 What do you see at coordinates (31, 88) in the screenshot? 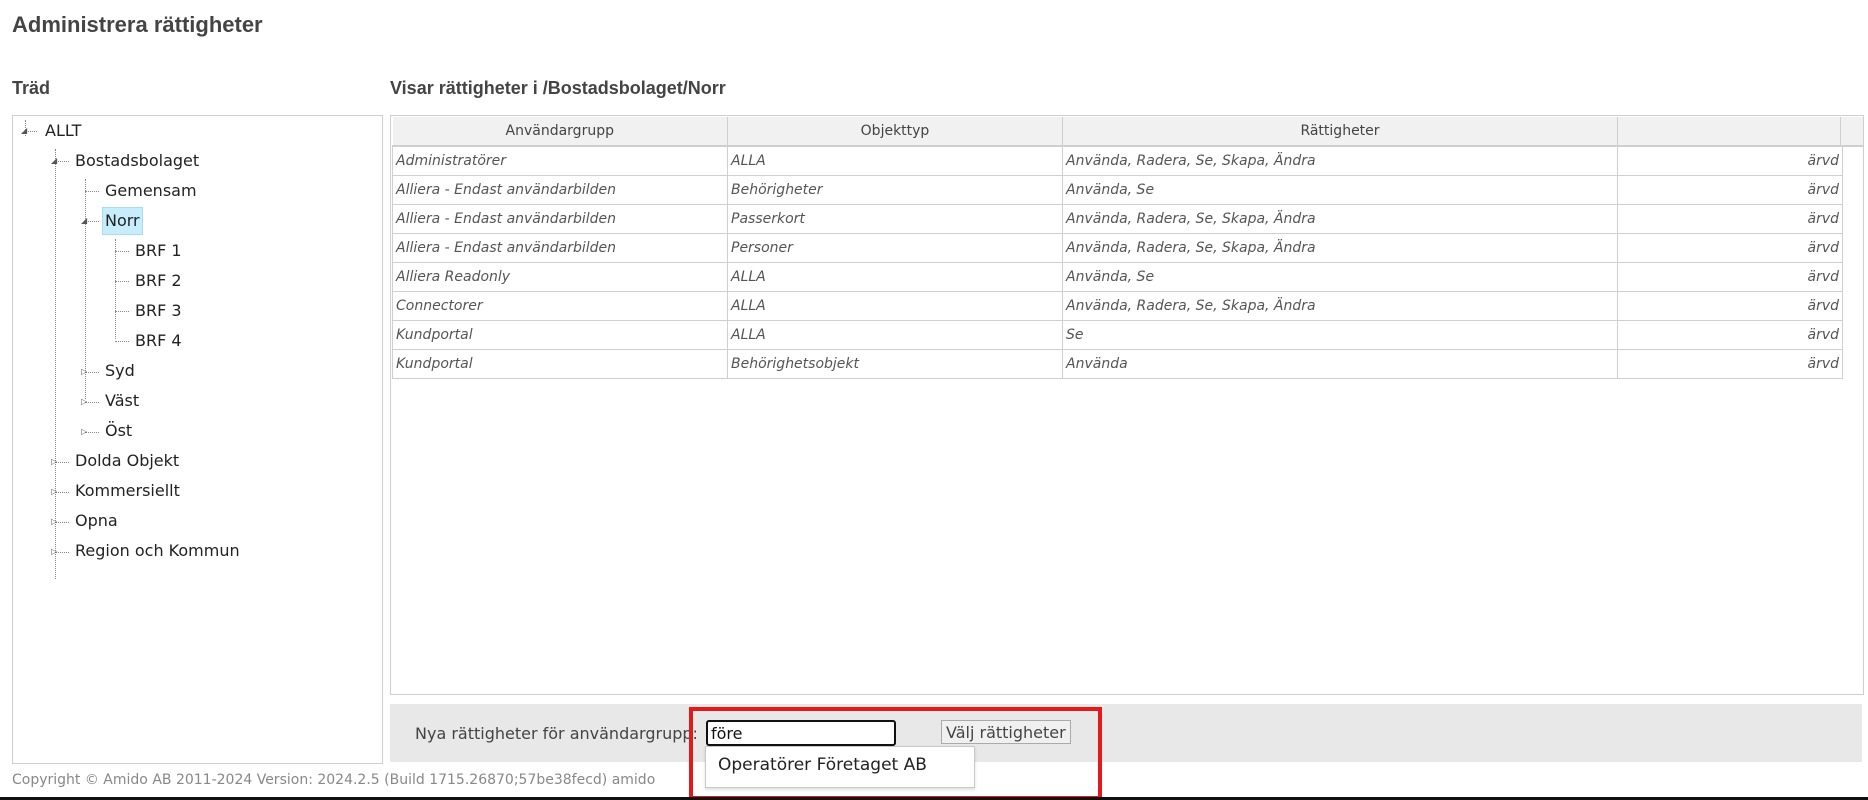
I see `tree-heading: Träd` at bounding box center [31, 88].